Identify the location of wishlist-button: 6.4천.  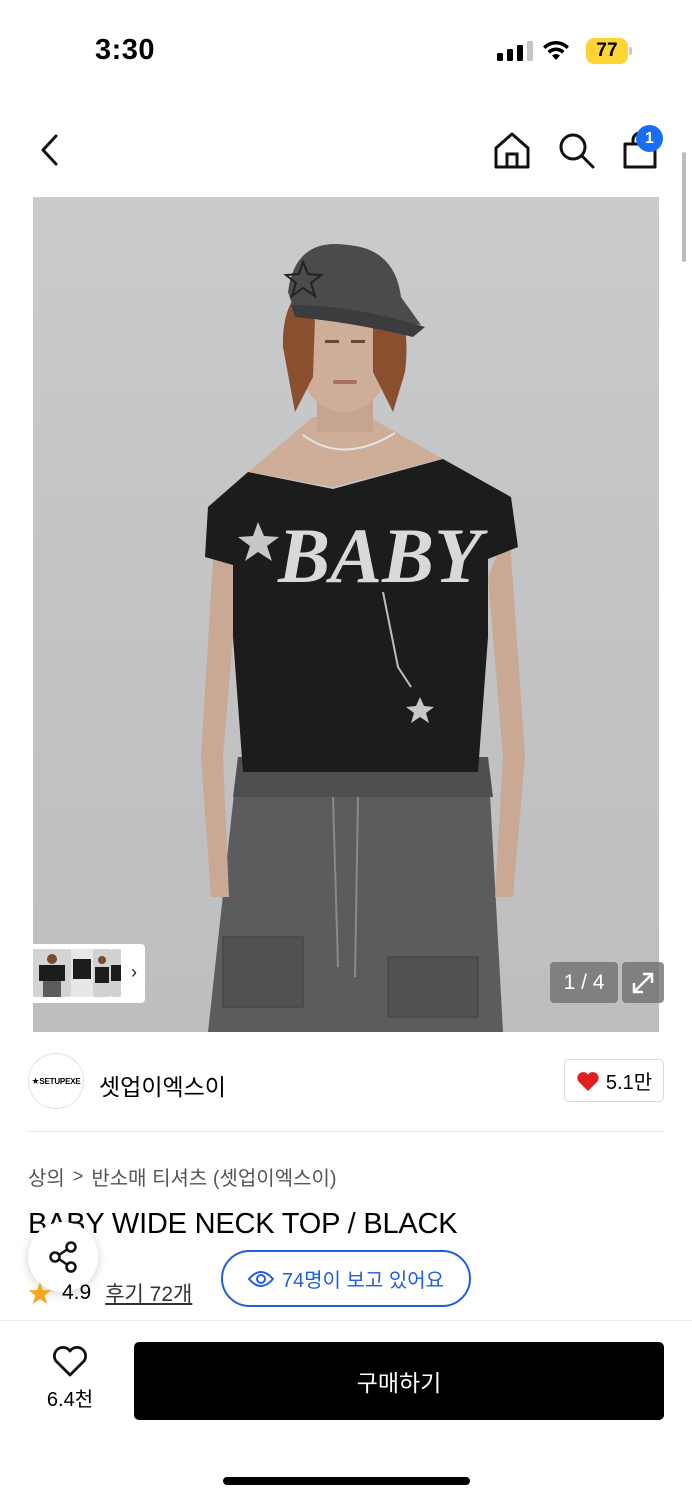
(70, 1385).